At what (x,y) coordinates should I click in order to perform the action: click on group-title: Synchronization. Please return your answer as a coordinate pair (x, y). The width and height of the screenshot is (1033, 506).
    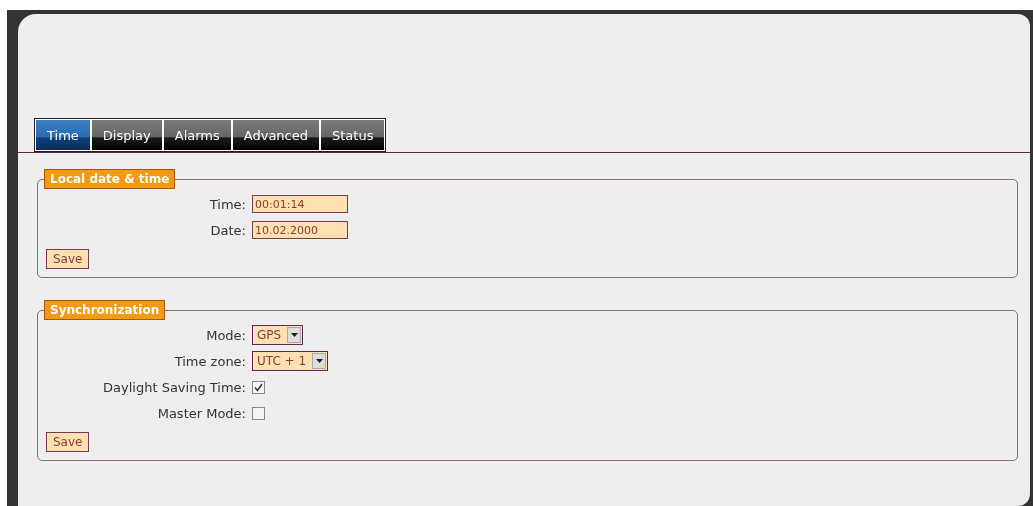
    Looking at the image, I should click on (105, 310).